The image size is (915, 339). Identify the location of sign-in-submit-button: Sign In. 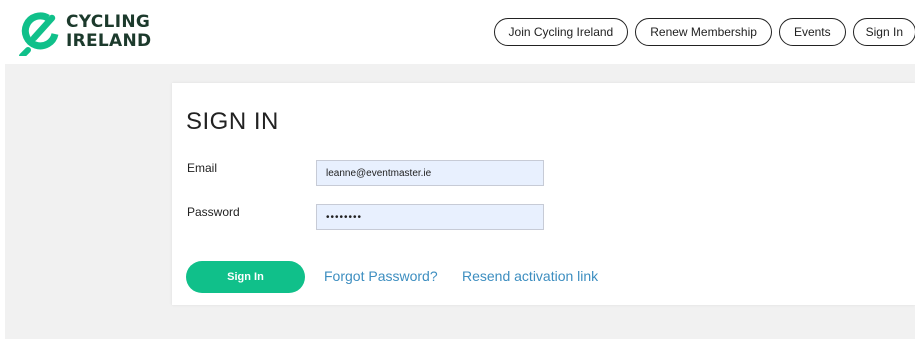
(245, 277).